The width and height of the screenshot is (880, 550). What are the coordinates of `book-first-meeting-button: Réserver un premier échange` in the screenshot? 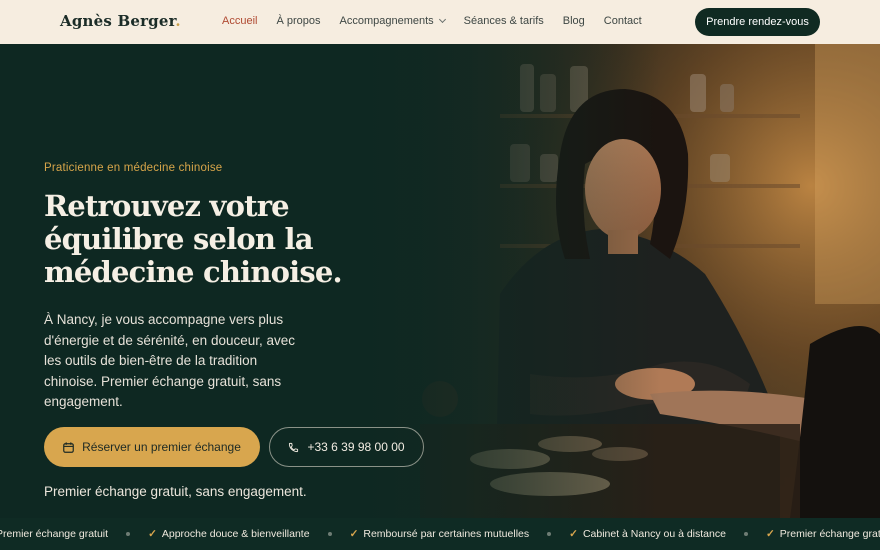 It's located at (152, 447).